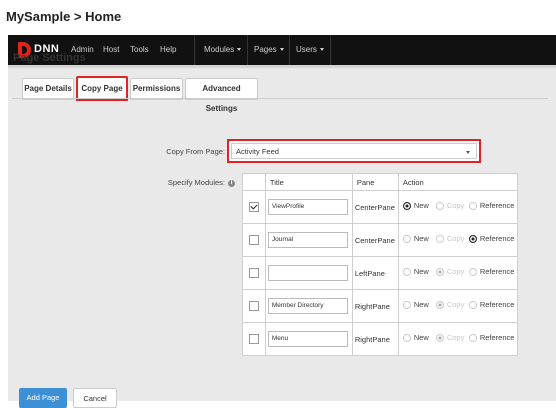  I want to click on copy-from-page-highlight: Activity Feed, so click(354, 151).